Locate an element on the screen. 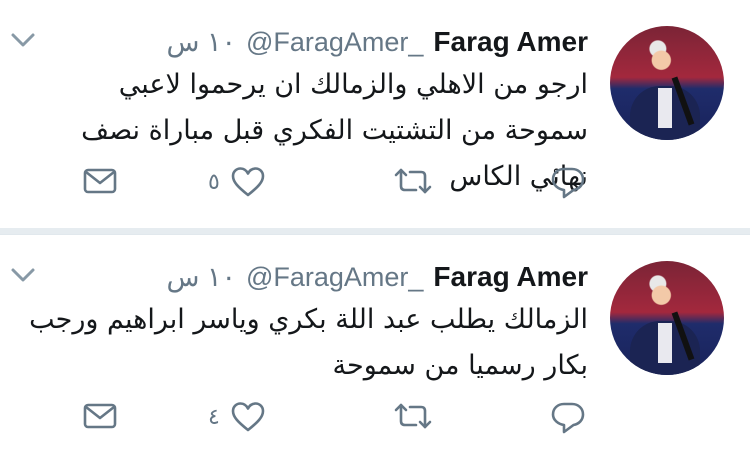  like-button: ٤ is located at coordinates (237, 417).